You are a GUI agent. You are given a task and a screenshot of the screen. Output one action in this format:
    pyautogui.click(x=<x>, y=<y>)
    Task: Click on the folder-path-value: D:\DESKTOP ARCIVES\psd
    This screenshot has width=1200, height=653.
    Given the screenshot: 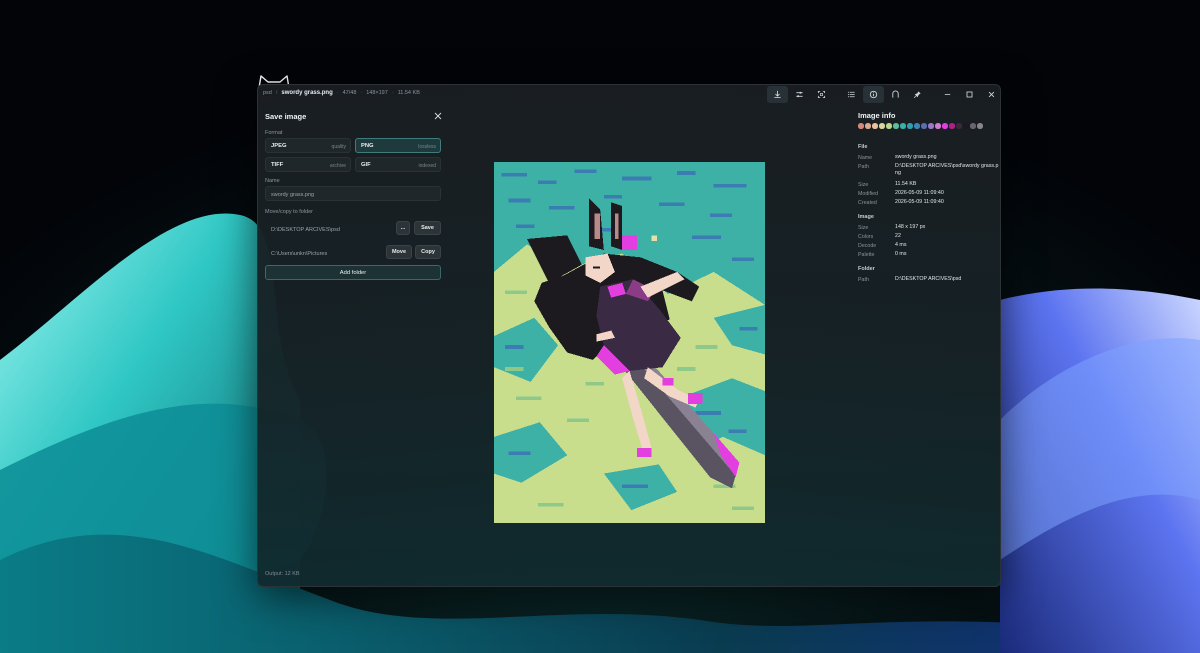 What is the action you would take?
    pyautogui.click(x=947, y=279)
    